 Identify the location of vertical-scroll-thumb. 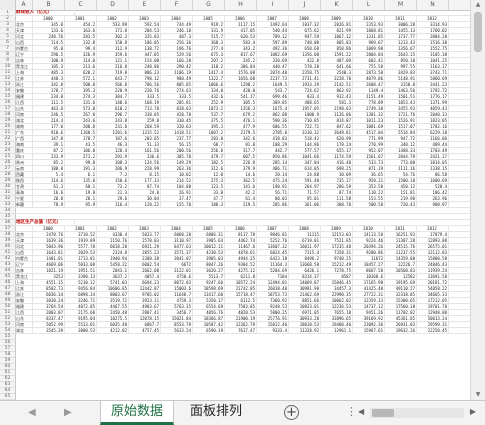
(478, 32).